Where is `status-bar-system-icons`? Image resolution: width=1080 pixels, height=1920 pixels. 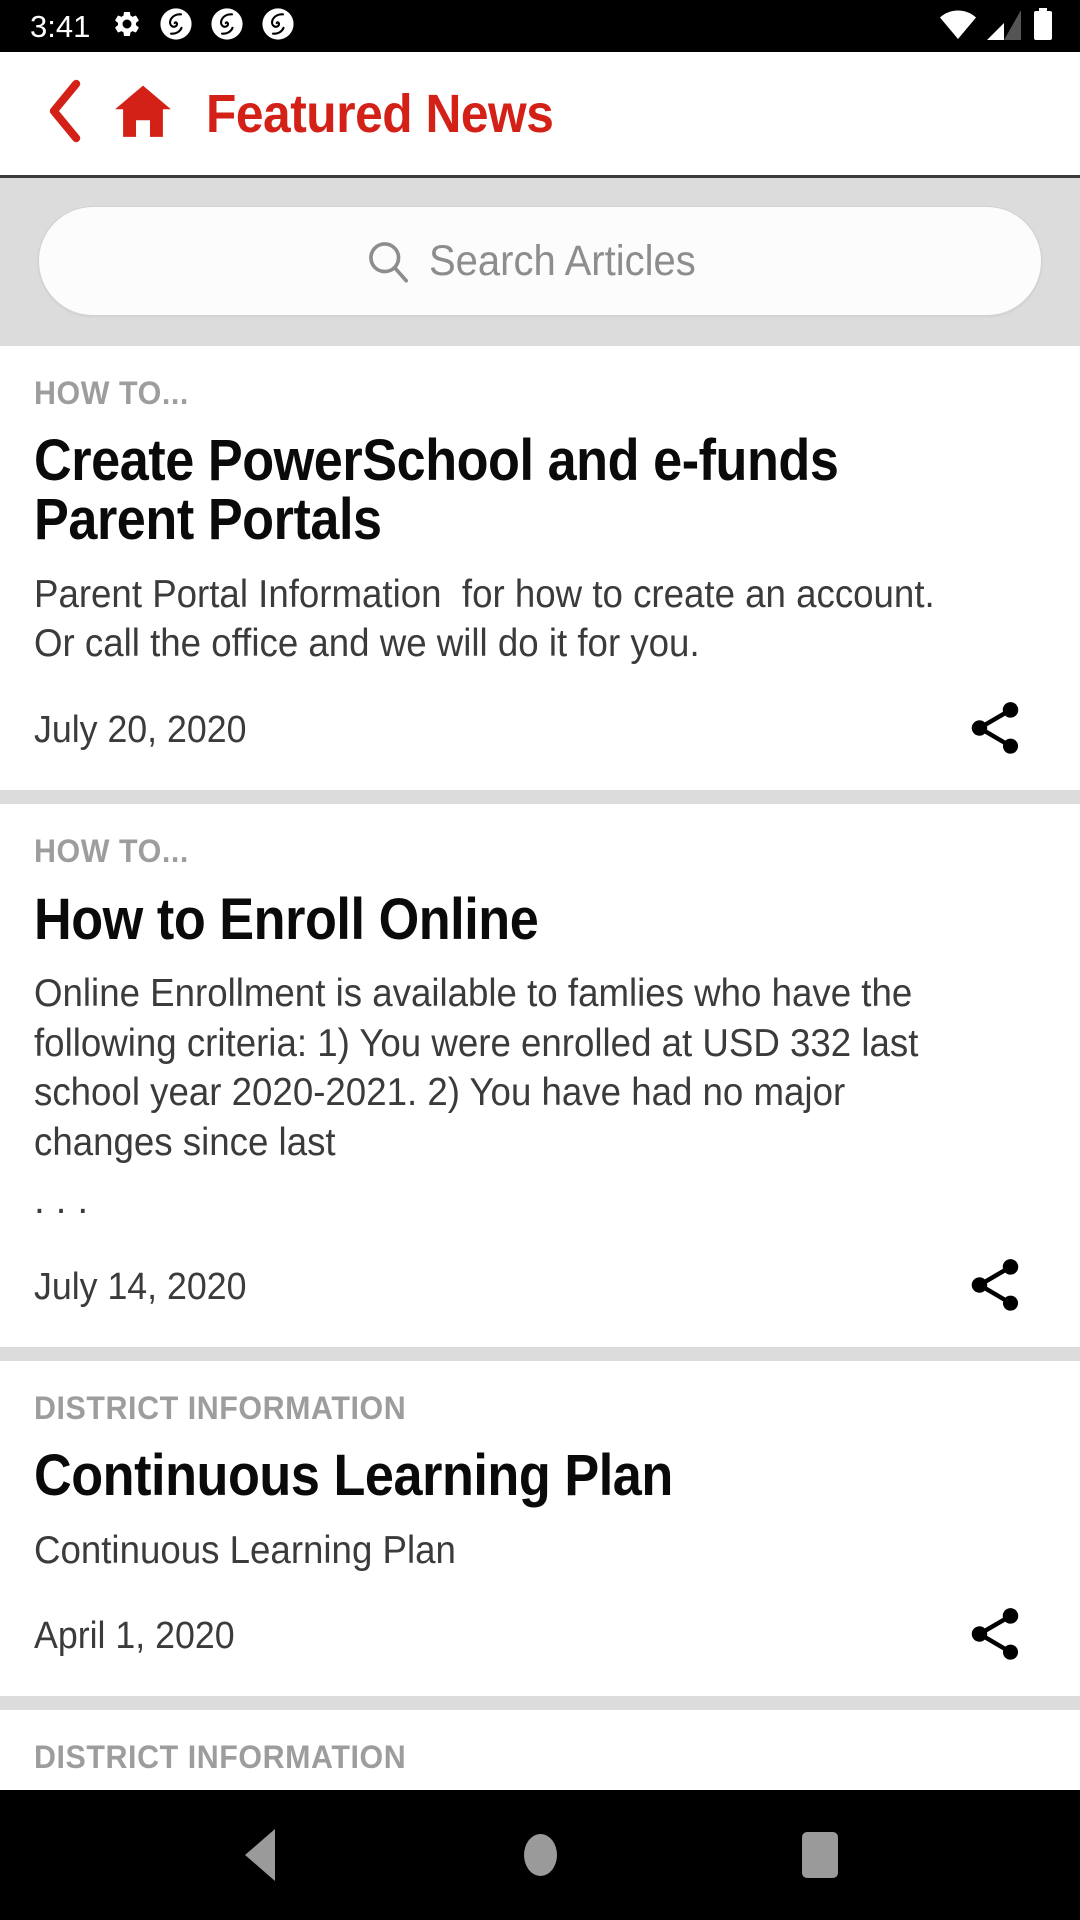 status-bar-system-icons is located at coordinates (997, 26).